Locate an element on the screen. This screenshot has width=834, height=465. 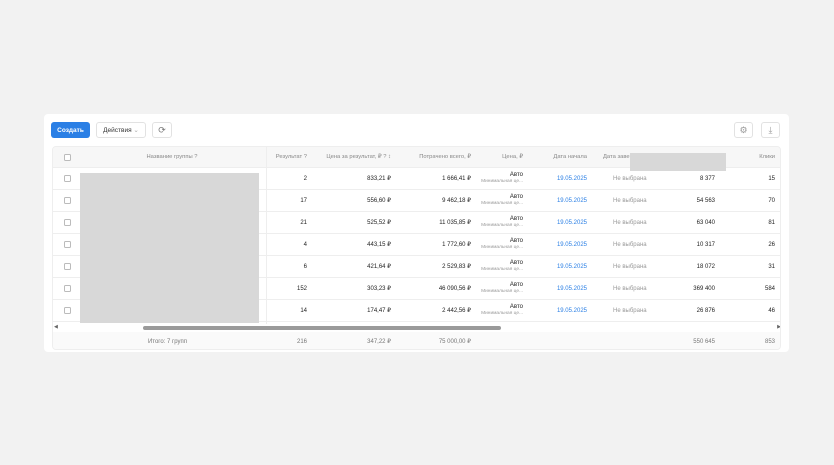
select-all-checkbox is located at coordinates (67, 157).